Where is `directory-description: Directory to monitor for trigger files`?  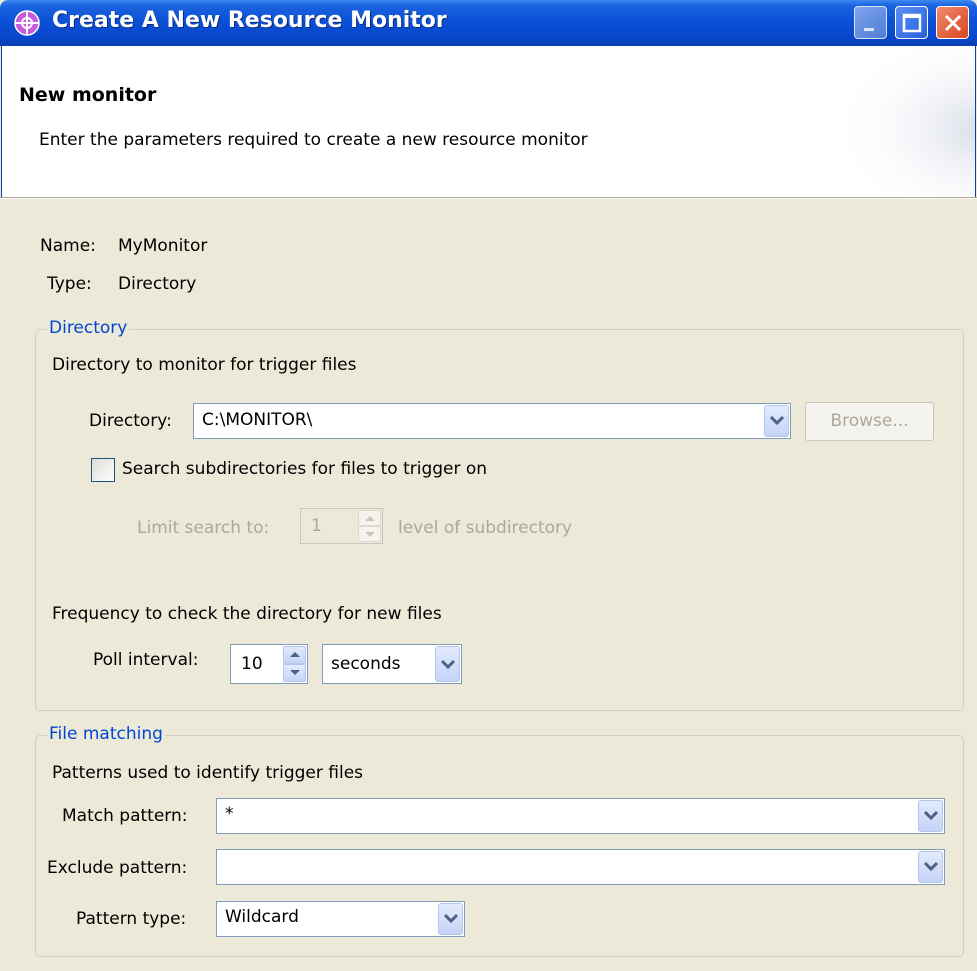 directory-description: Directory to monitor for trigger files is located at coordinates (204, 365).